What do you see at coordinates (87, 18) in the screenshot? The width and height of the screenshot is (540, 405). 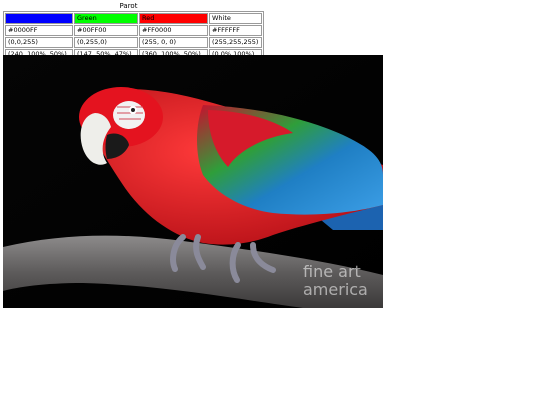 I see `color-name-green: Green` at bounding box center [87, 18].